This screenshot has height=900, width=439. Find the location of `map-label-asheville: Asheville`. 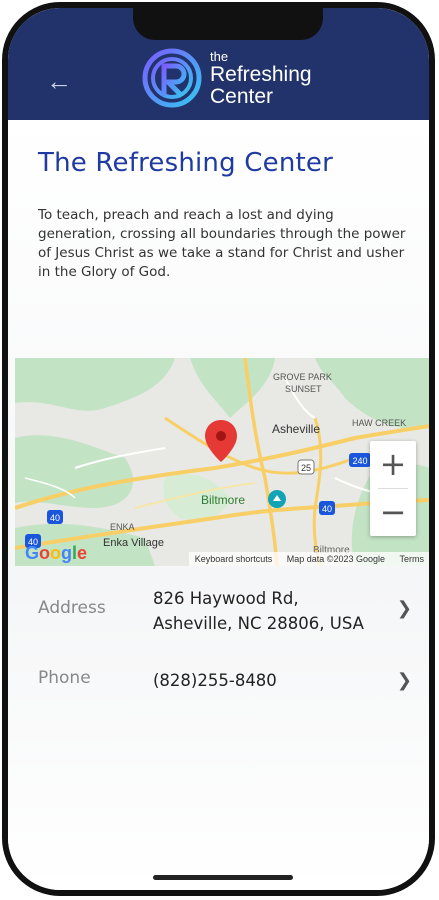

map-label-asheville: Asheville is located at coordinates (296, 429).